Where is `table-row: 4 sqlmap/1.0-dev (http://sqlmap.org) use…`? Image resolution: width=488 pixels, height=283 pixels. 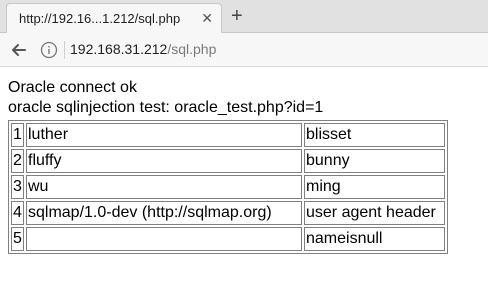 table-row: 4 sqlmap/1.0-dev (http://sqlmap.org) use… is located at coordinates (228, 213).